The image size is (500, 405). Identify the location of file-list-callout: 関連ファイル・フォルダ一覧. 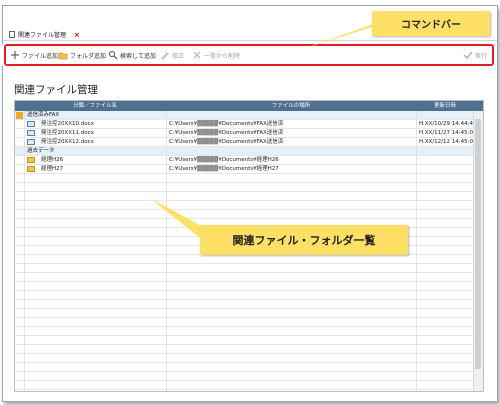
(304, 240).